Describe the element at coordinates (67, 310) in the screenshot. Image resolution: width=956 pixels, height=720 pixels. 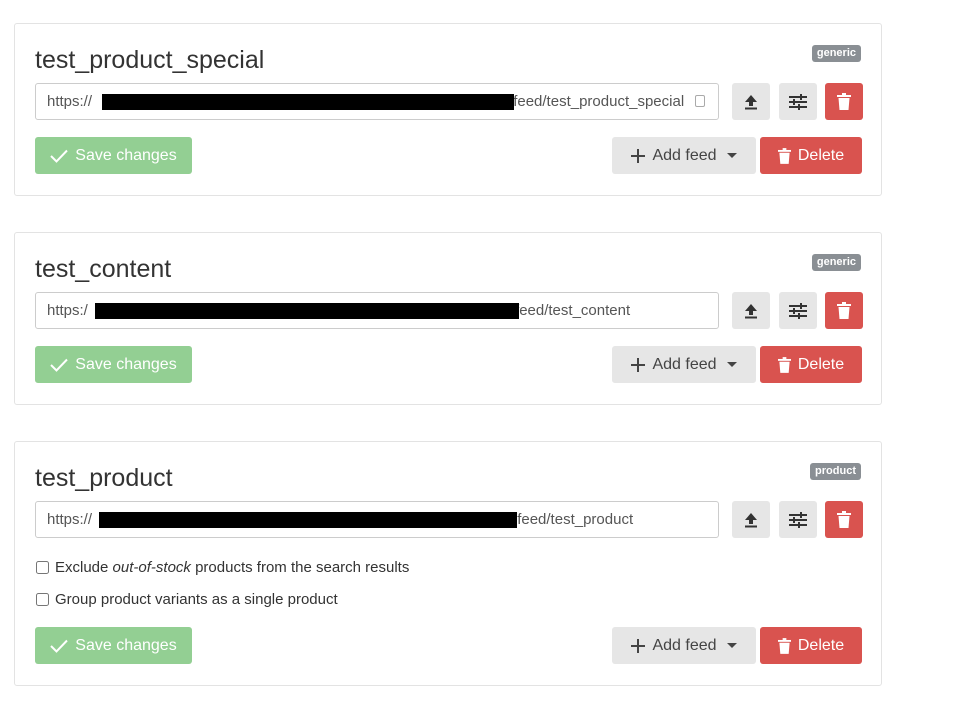
I see `url-prefix: https:/` at that location.